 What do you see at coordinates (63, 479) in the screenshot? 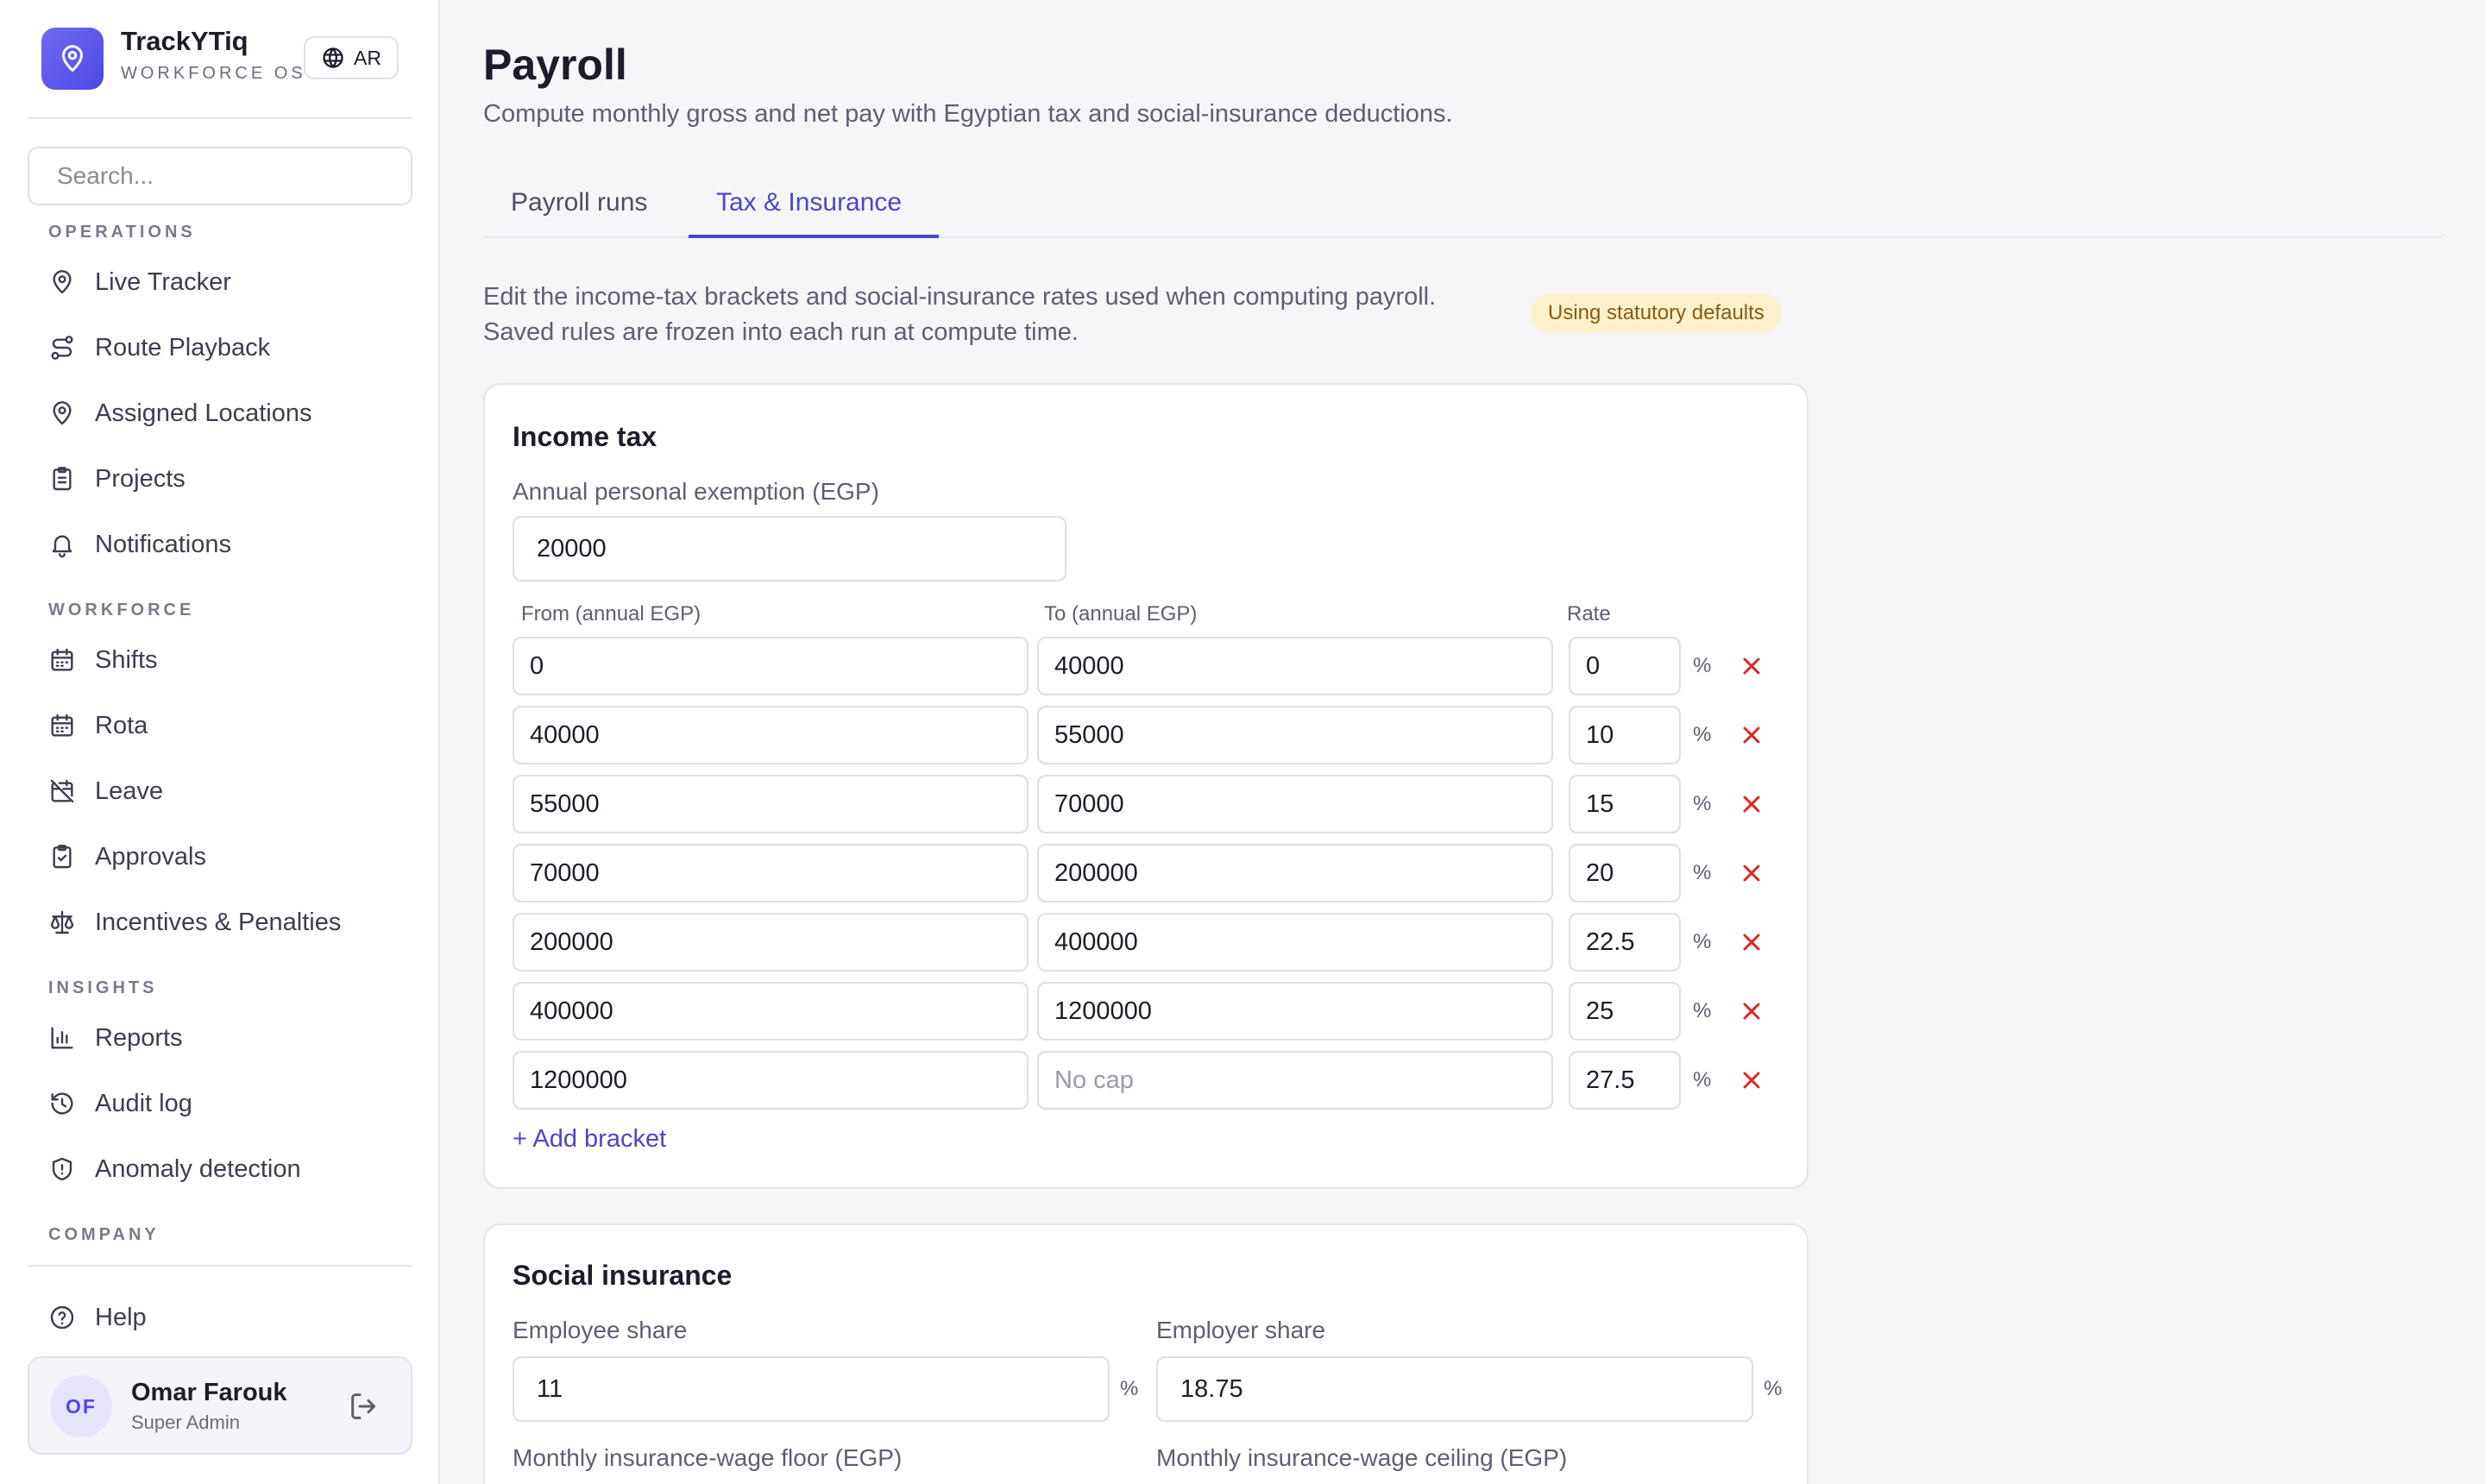
I see `clipboard-icon` at bounding box center [63, 479].